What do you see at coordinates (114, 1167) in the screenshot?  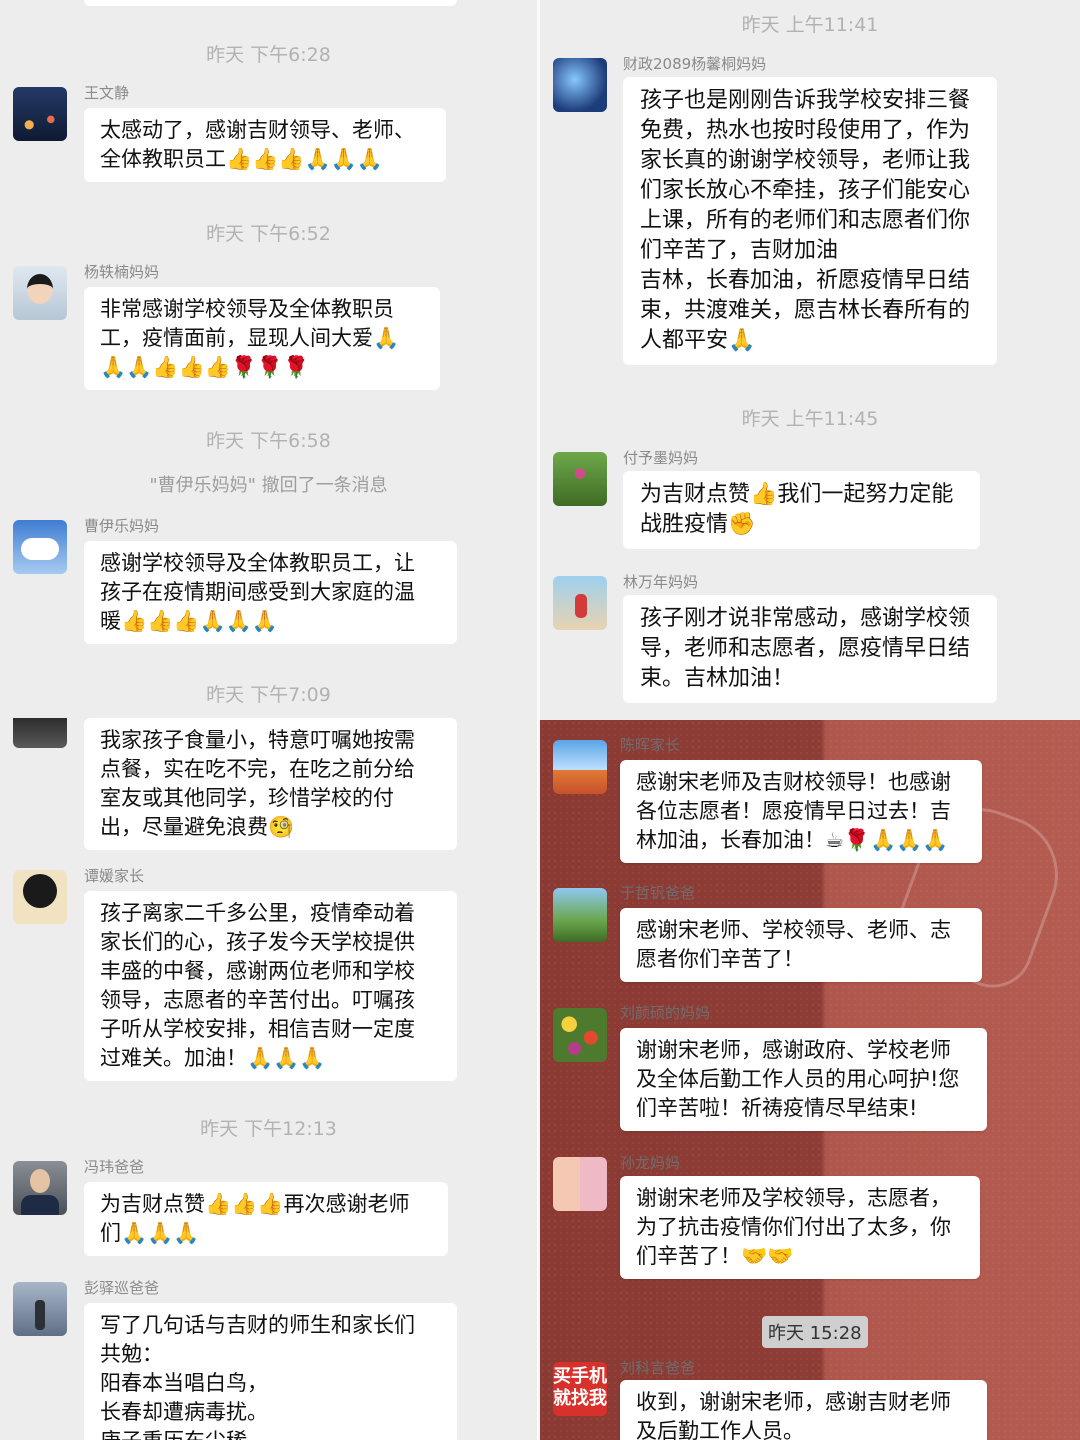 I see `sender-name: 冯玮爸爸` at bounding box center [114, 1167].